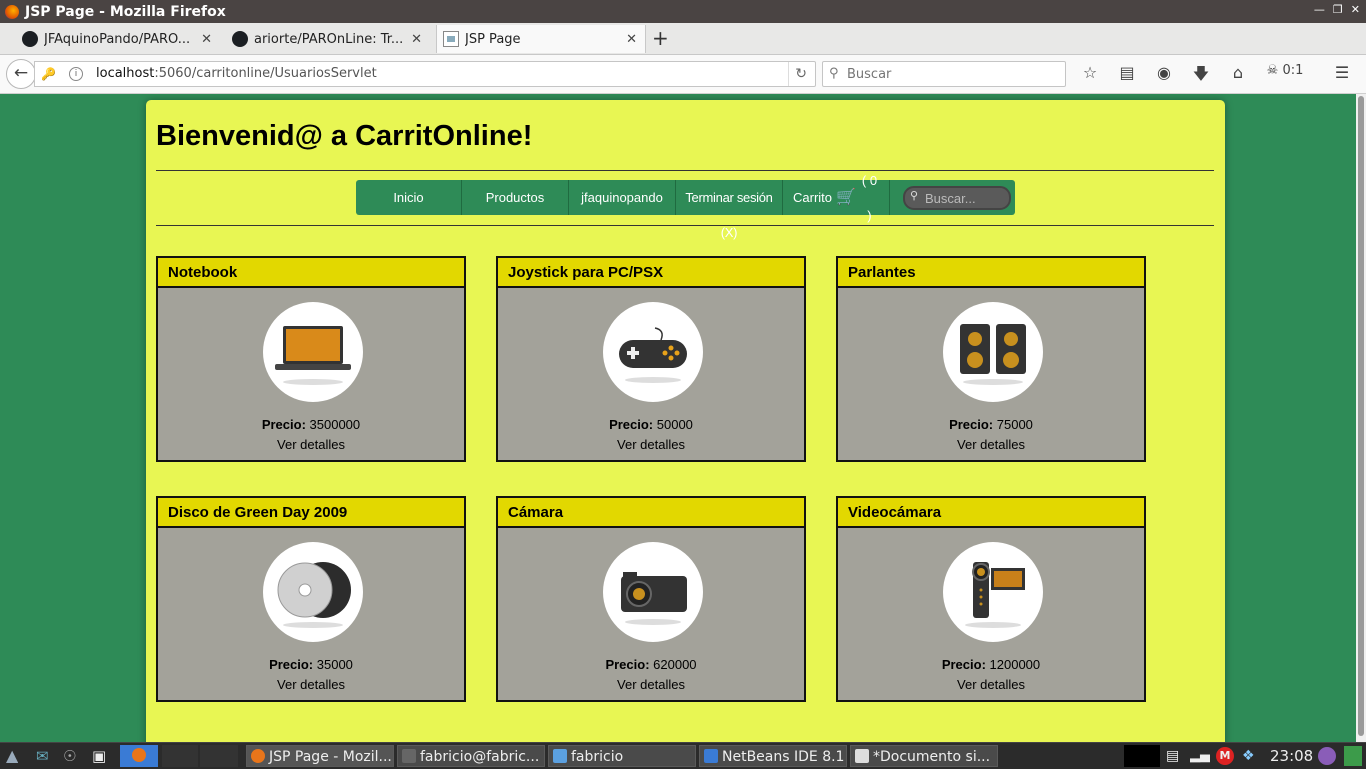 This screenshot has width=1366, height=769. What do you see at coordinates (622, 197) in the screenshot?
I see `menu-item-user: jfaquinopando` at bounding box center [622, 197].